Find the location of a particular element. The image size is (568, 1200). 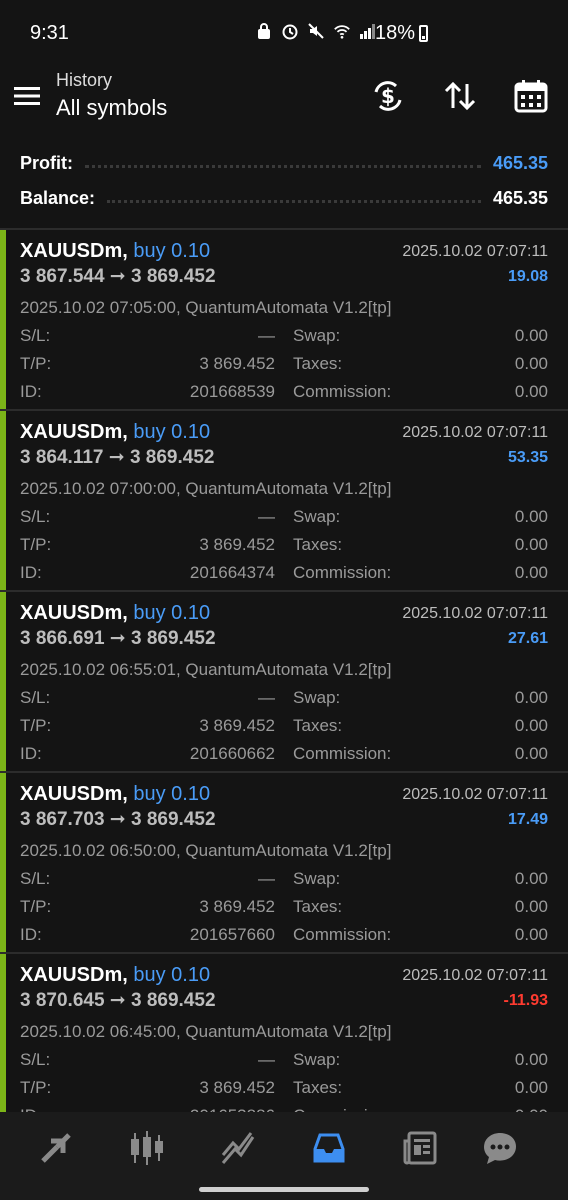

chat-icon is located at coordinates (500, 1148).